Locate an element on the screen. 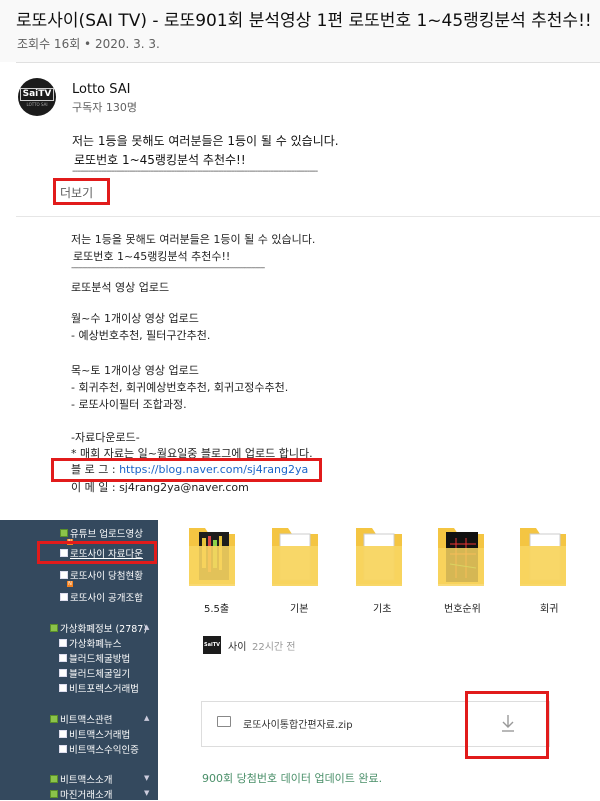 This screenshot has width=600, height=801. sidebar-item-label: 가상화폐뉴스 is located at coordinates (95, 644).